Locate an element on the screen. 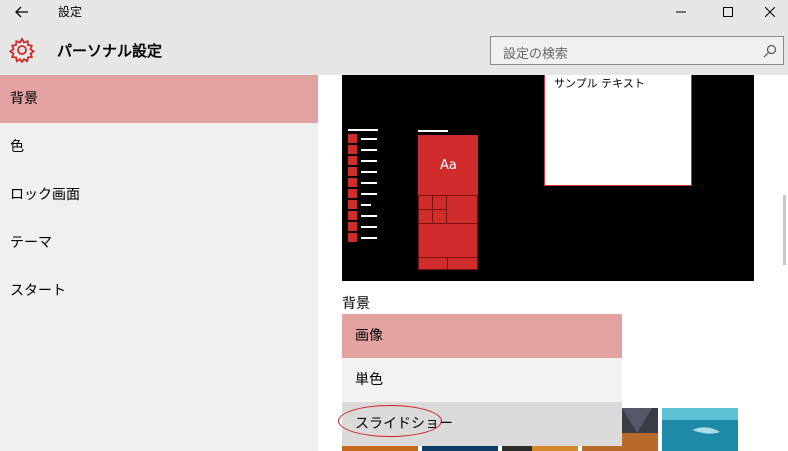 This screenshot has height=451, width=788. sample-window-preview: サンプル テキスト is located at coordinates (618, 130).